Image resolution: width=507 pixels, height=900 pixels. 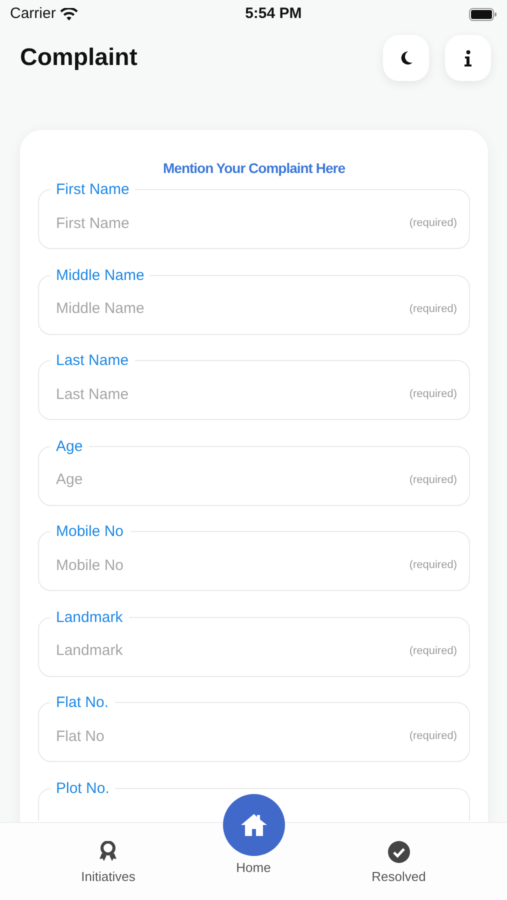 I want to click on tab-item: Resolved, so click(x=398, y=861).